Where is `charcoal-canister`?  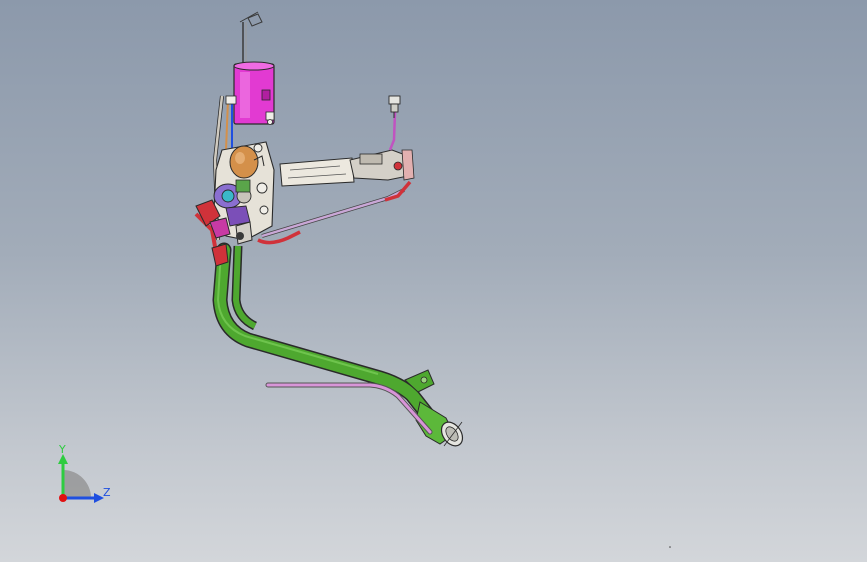
charcoal-canister is located at coordinates (250, 93).